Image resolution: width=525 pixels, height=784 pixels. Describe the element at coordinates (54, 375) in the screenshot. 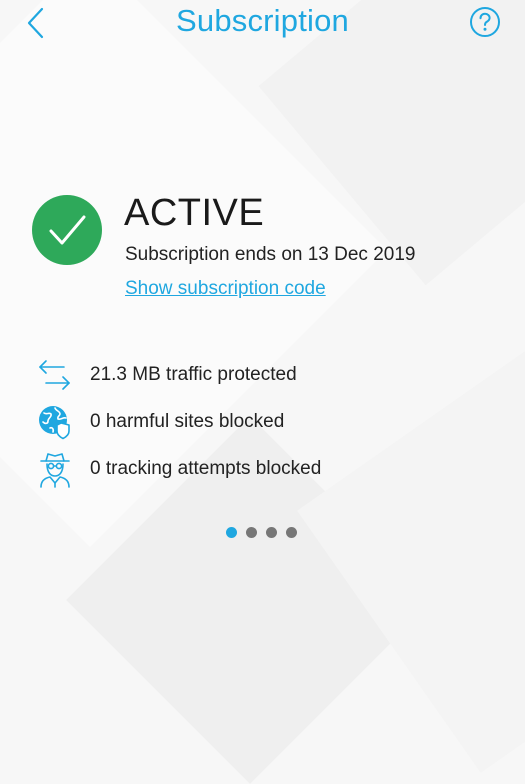

I see `arrows-exchange-icon` at that location.